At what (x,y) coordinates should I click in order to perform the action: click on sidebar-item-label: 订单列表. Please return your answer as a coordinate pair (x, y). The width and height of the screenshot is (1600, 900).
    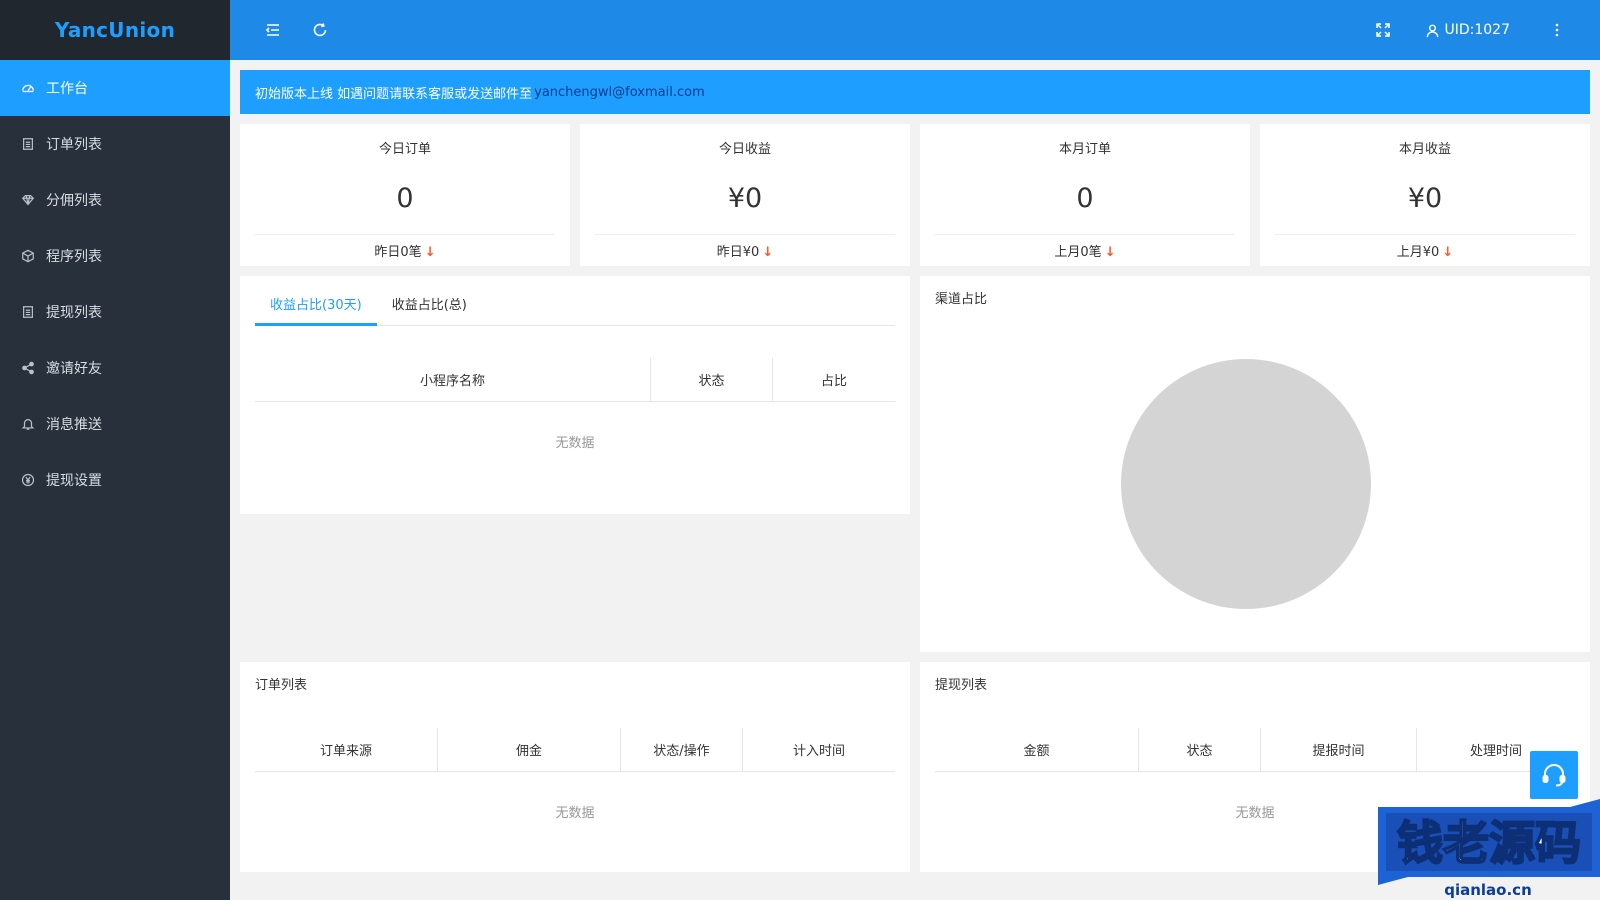
    Looking at the image, I should click on (74, 145).